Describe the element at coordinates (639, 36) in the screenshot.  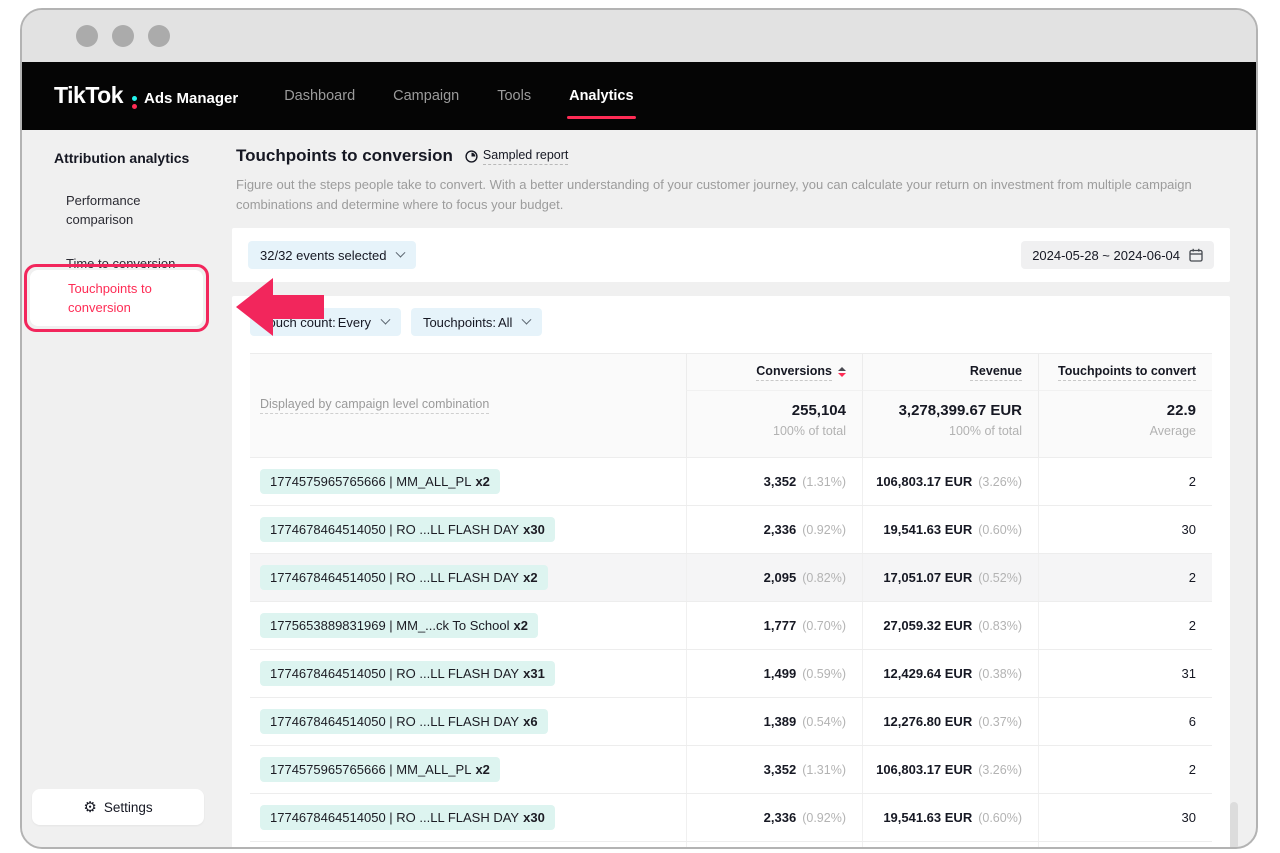
I see `window-titlebar` at that location.